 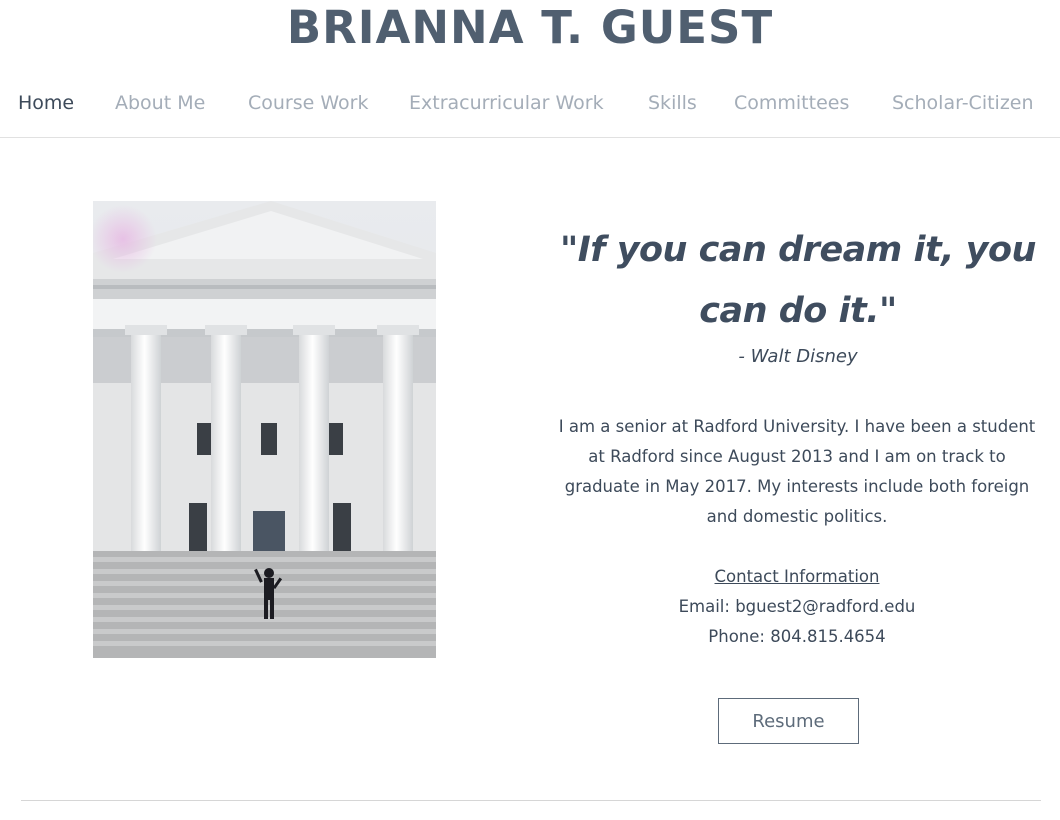 I want to click on nav-item-skills: Skills, so click(x=672, y=103).